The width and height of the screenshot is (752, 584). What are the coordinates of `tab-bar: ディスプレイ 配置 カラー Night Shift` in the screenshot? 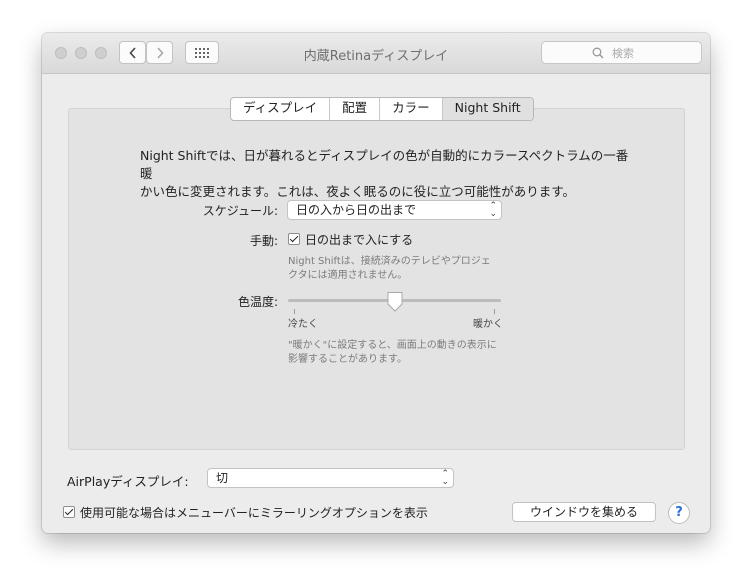 It's located at (382, 109).